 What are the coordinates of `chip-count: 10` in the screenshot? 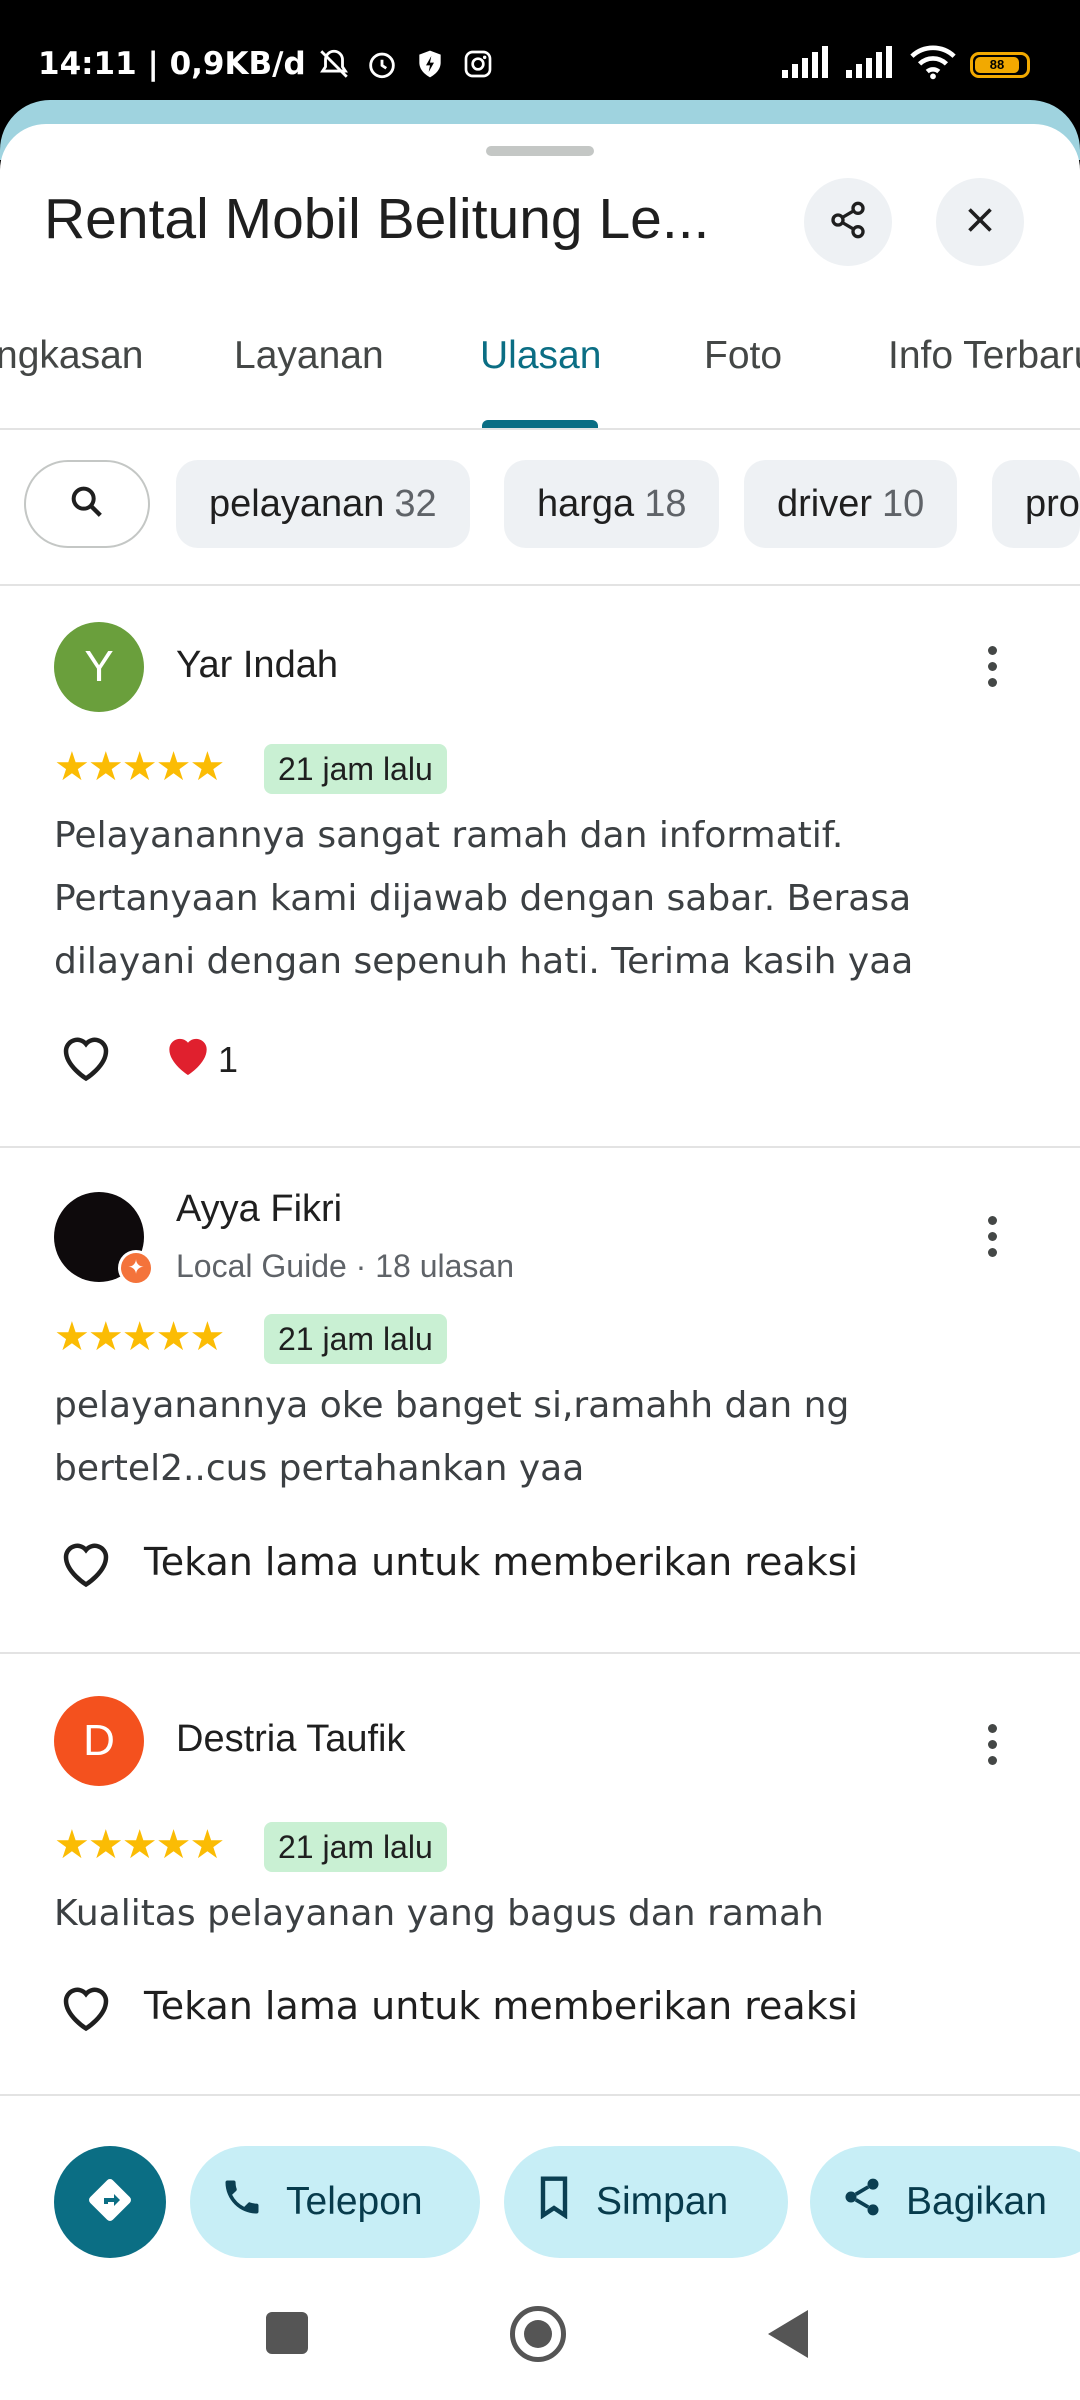 It's located at (903, 503).